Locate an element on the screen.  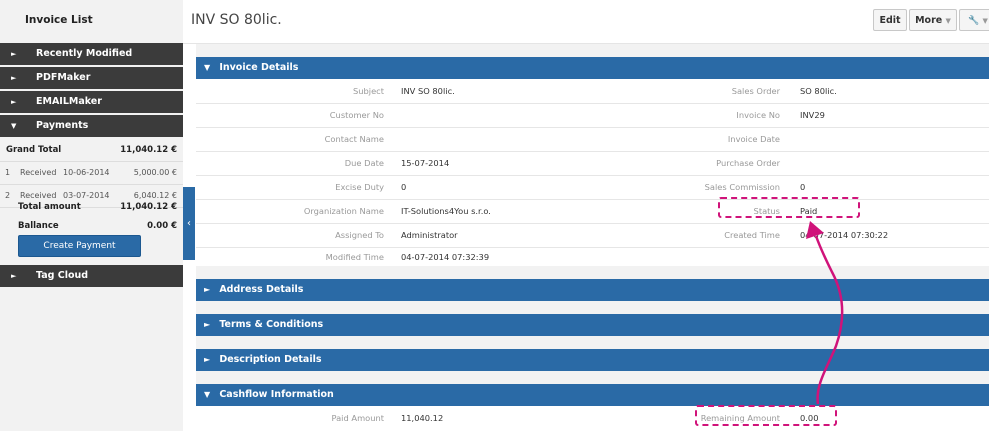
sidebar-section-emailmaker: ► EMAILMaker is located at coordinates (91, 103).